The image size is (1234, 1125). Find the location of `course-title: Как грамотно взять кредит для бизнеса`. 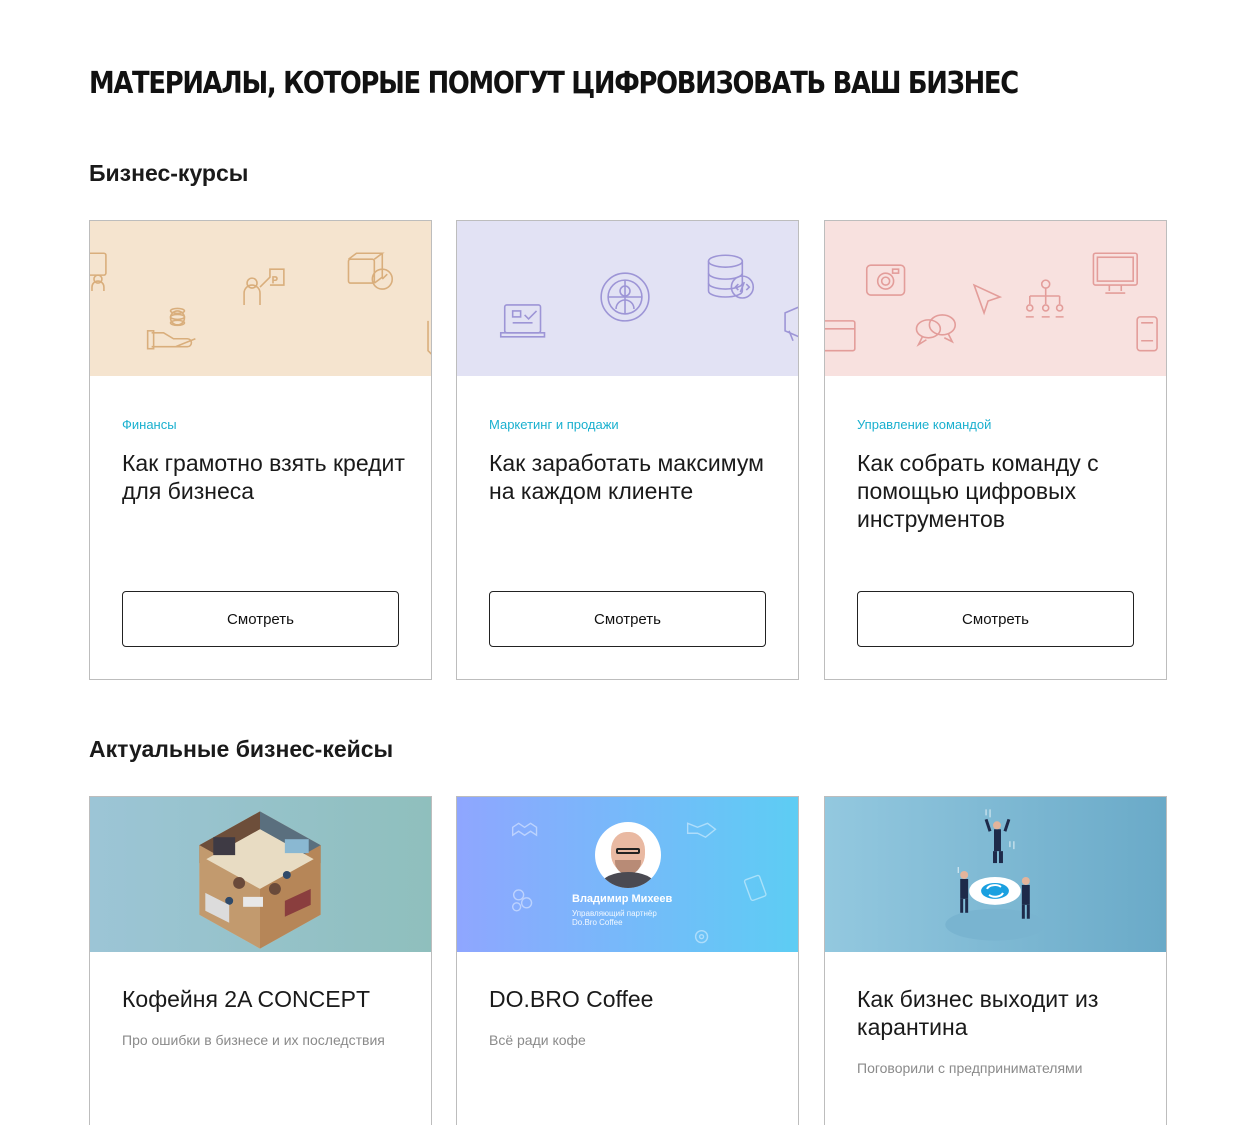

course-title: Как грамотно взять кредит для бизнеса is located at coordinates (266, 477).